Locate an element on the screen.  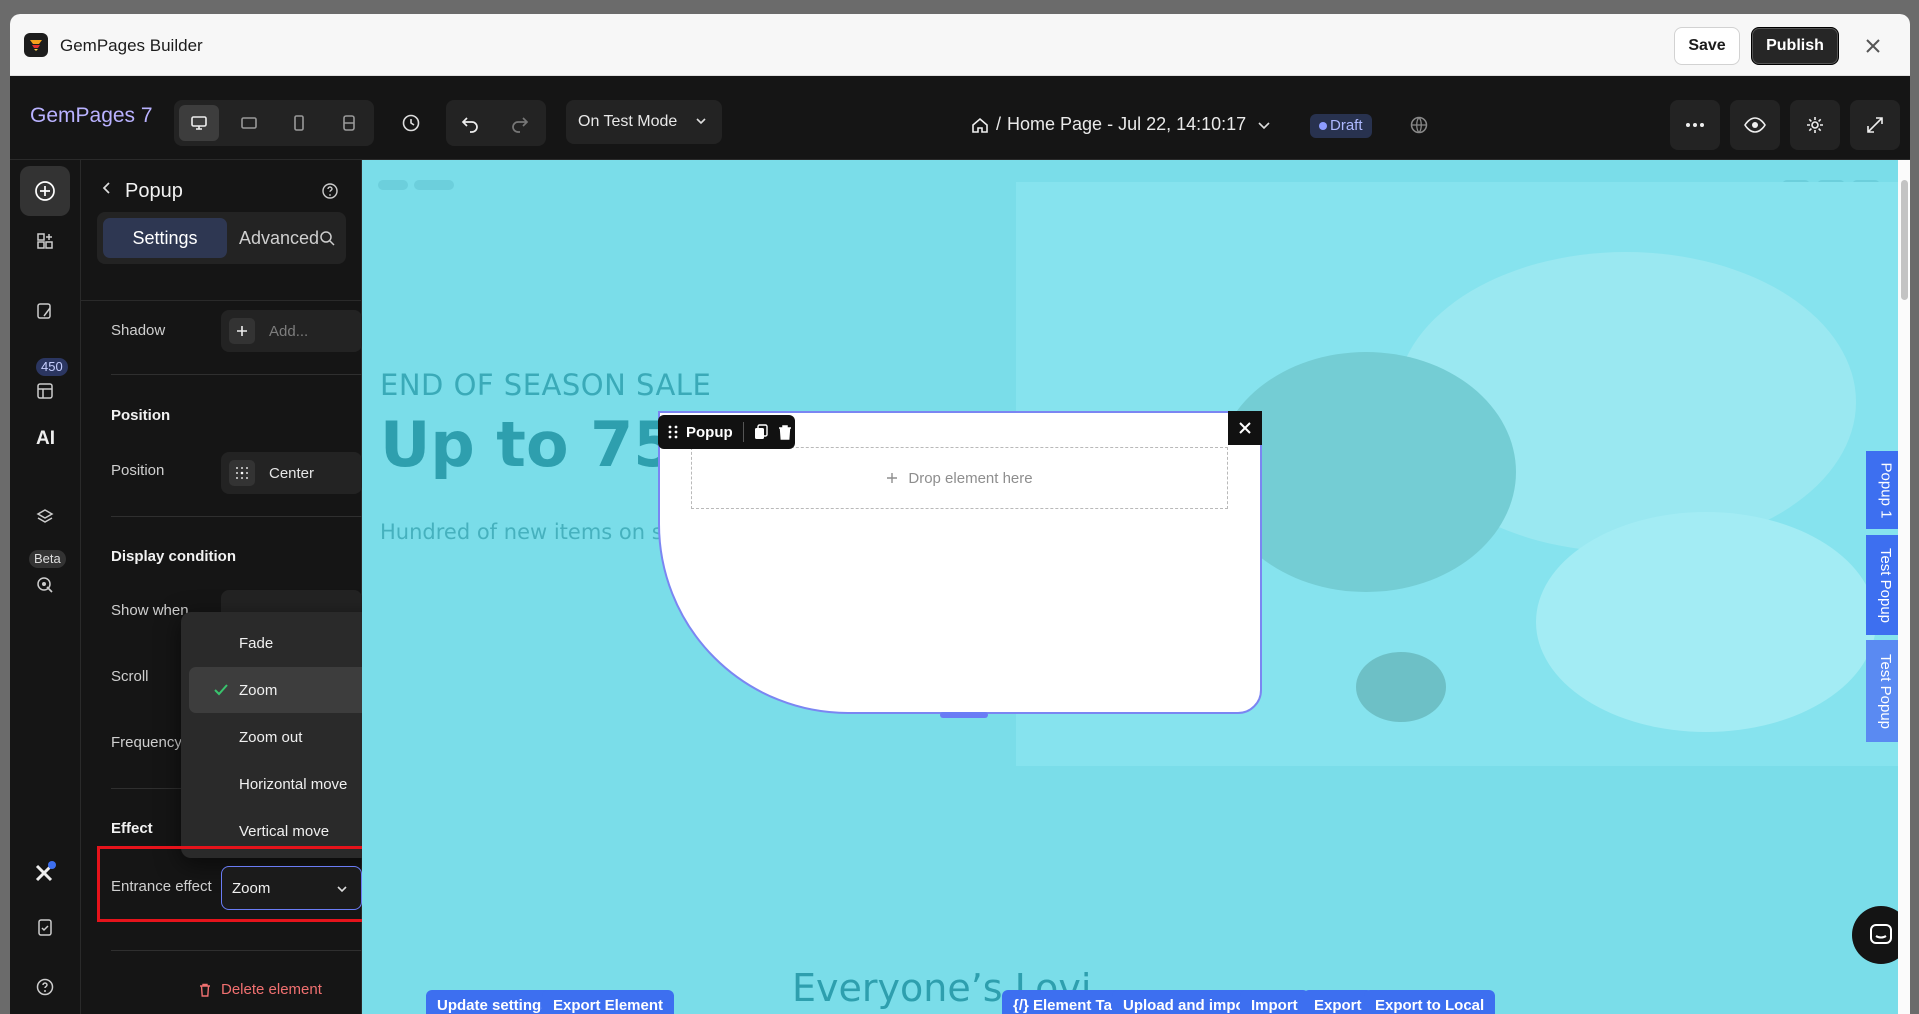
popup-toolbar: Popup is located at coordinates (726, 432).